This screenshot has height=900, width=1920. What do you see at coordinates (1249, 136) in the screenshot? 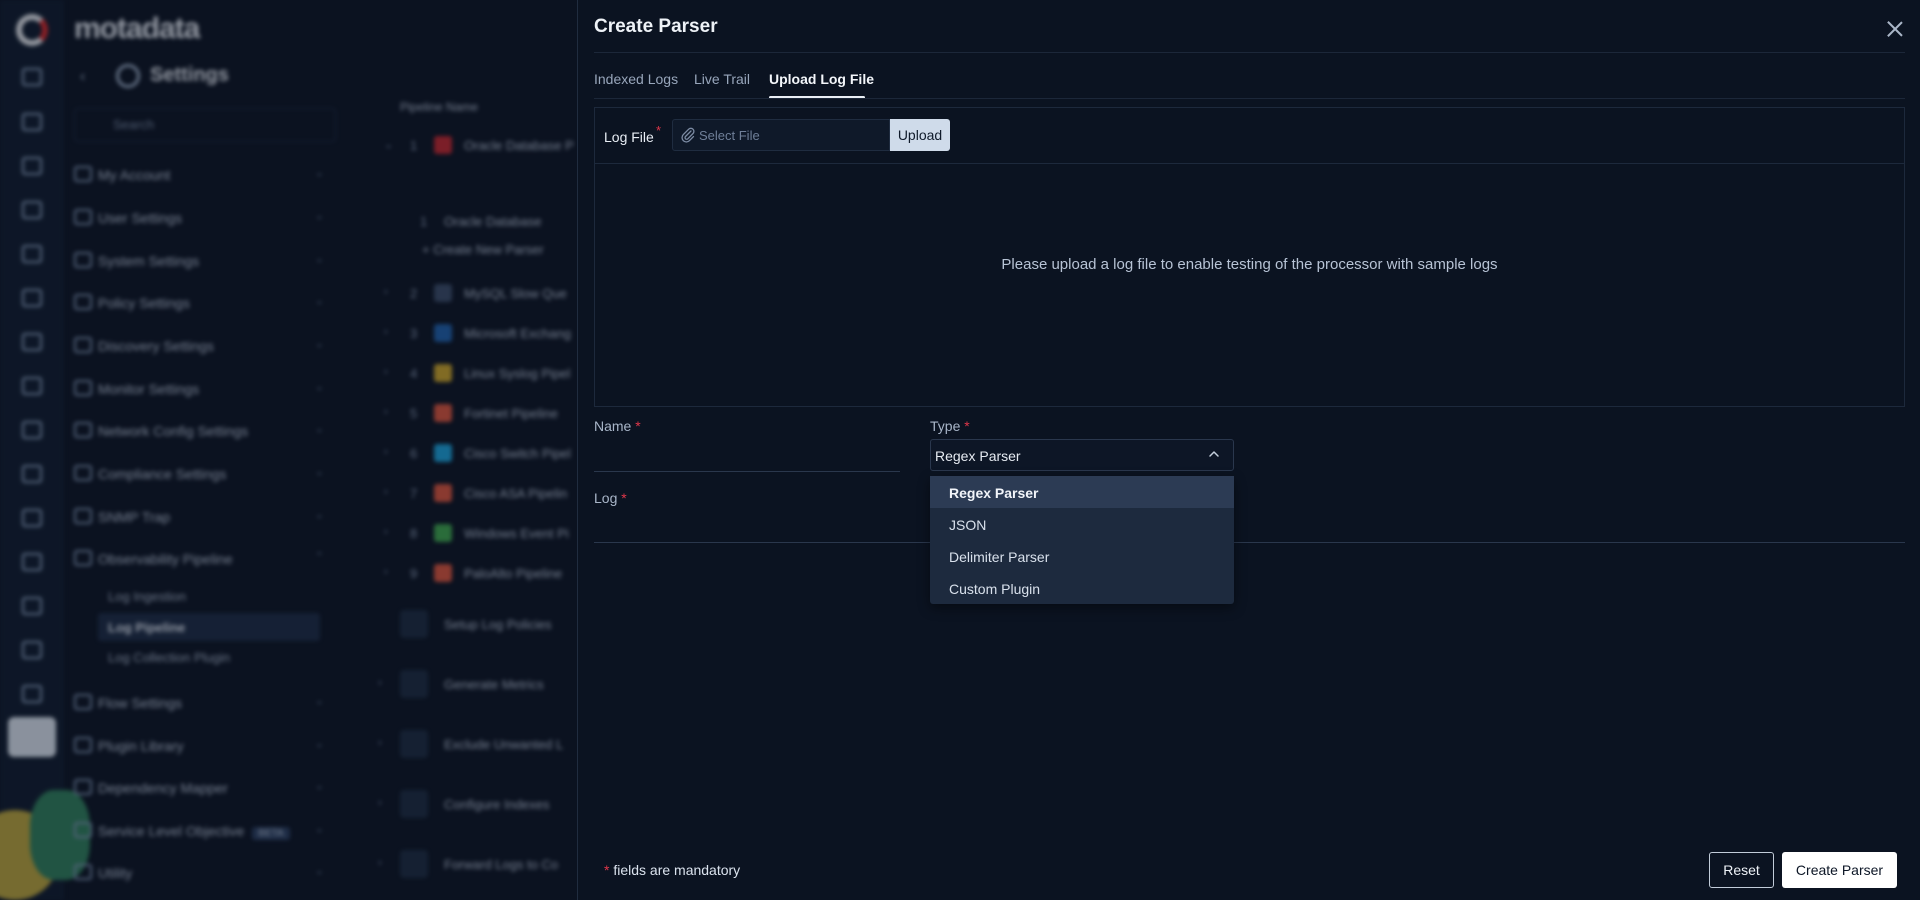
I see `upload-panel-header: Log File * Select File Upload` at bounding box center [1249, 136].